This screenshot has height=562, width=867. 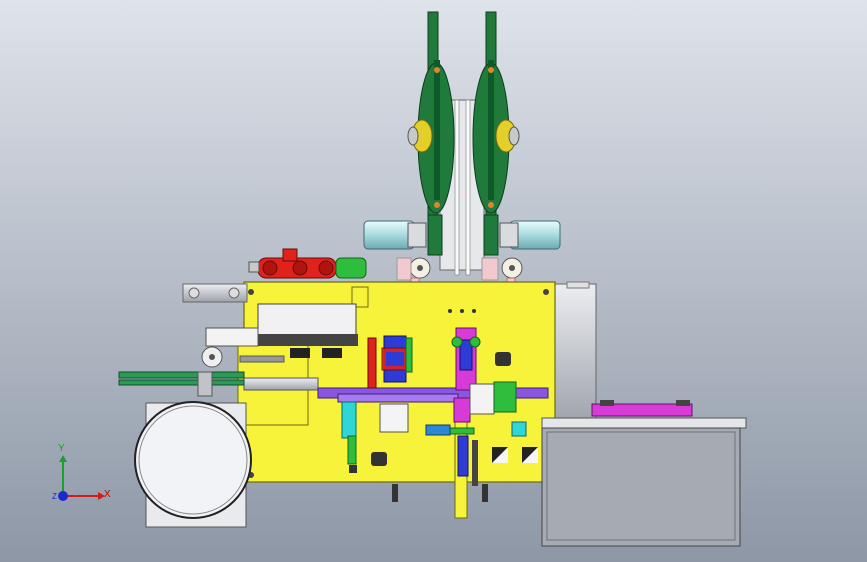 What do you see at coordinates (573, 354) in the screenshot?
I see `right-side-housing` at bounding box center [573, 354].